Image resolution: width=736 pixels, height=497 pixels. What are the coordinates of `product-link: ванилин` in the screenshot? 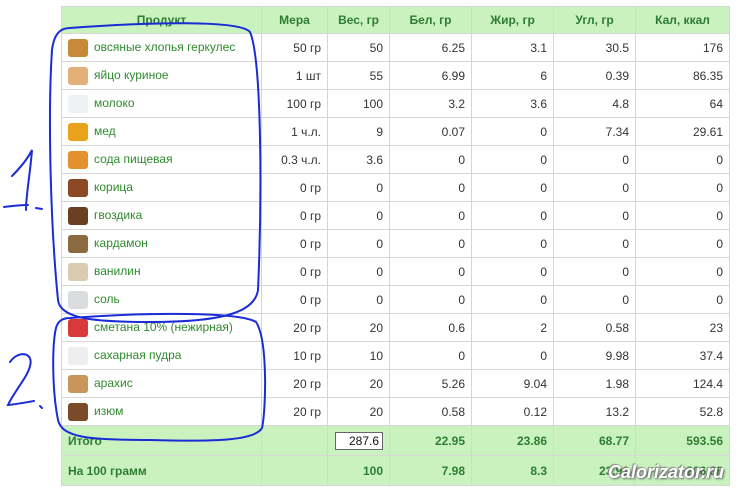 It's located at (117, 271).